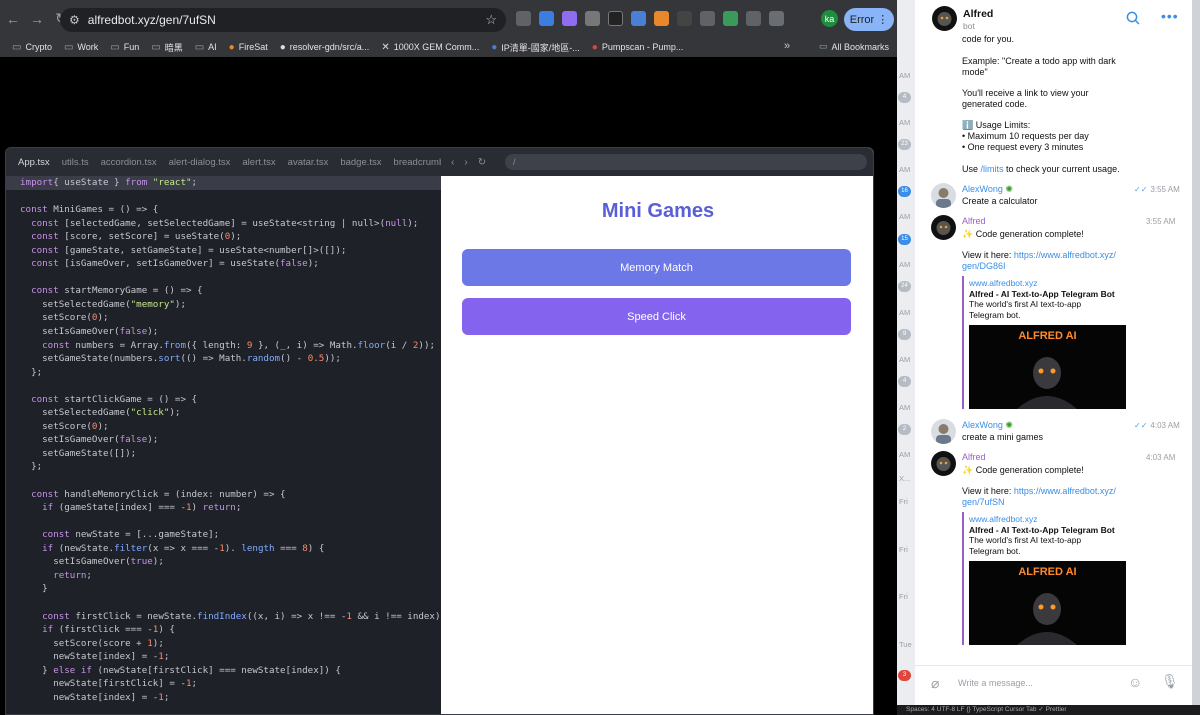 The height and width of the screenshot is (715, 1200). I want to click on chat-list-time: Tue, so click(905, 644).